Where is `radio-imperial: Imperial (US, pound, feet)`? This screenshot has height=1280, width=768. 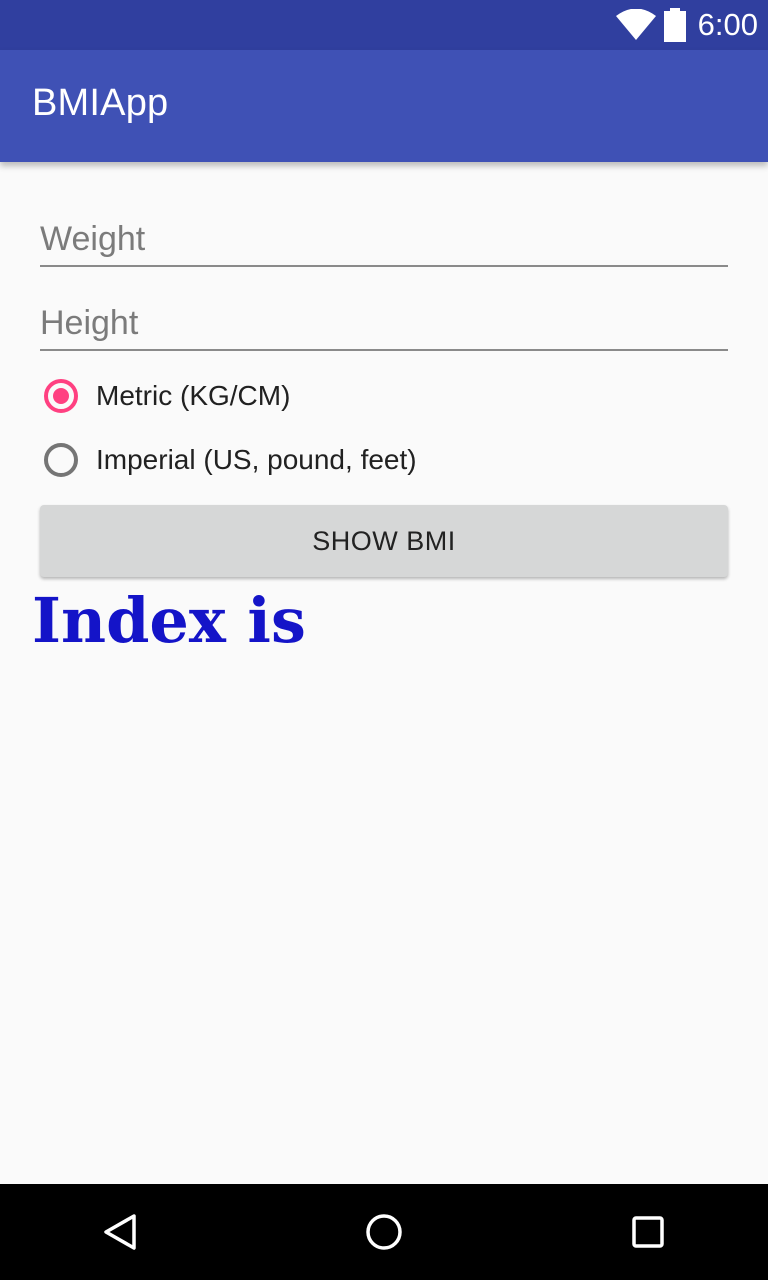 radio-imperial: Imperial (US, pound, feet) is located at coordinates (230, 460).